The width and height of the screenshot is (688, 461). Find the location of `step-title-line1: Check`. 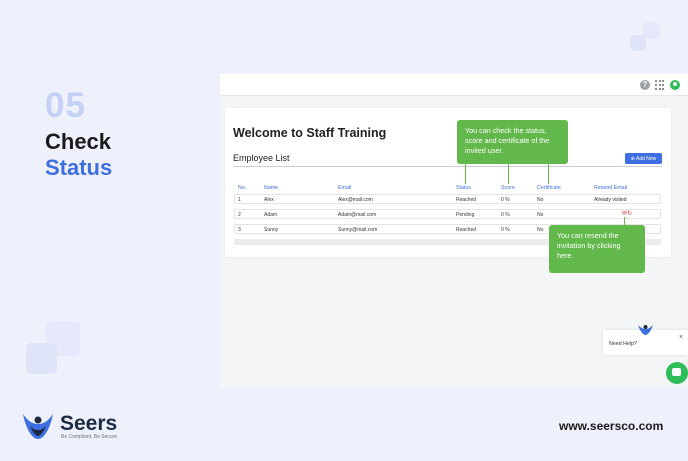

step-title-line1: Check is located at coordinates (78, 141).